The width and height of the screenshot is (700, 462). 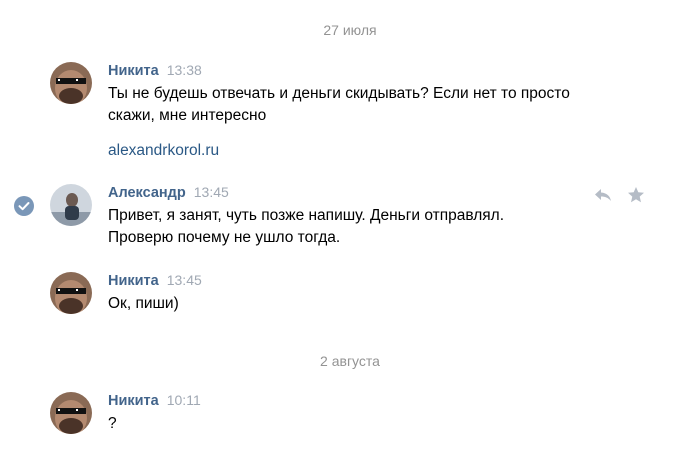 I want to click on date-separator: 27 июля, so click(x=350, y=30).